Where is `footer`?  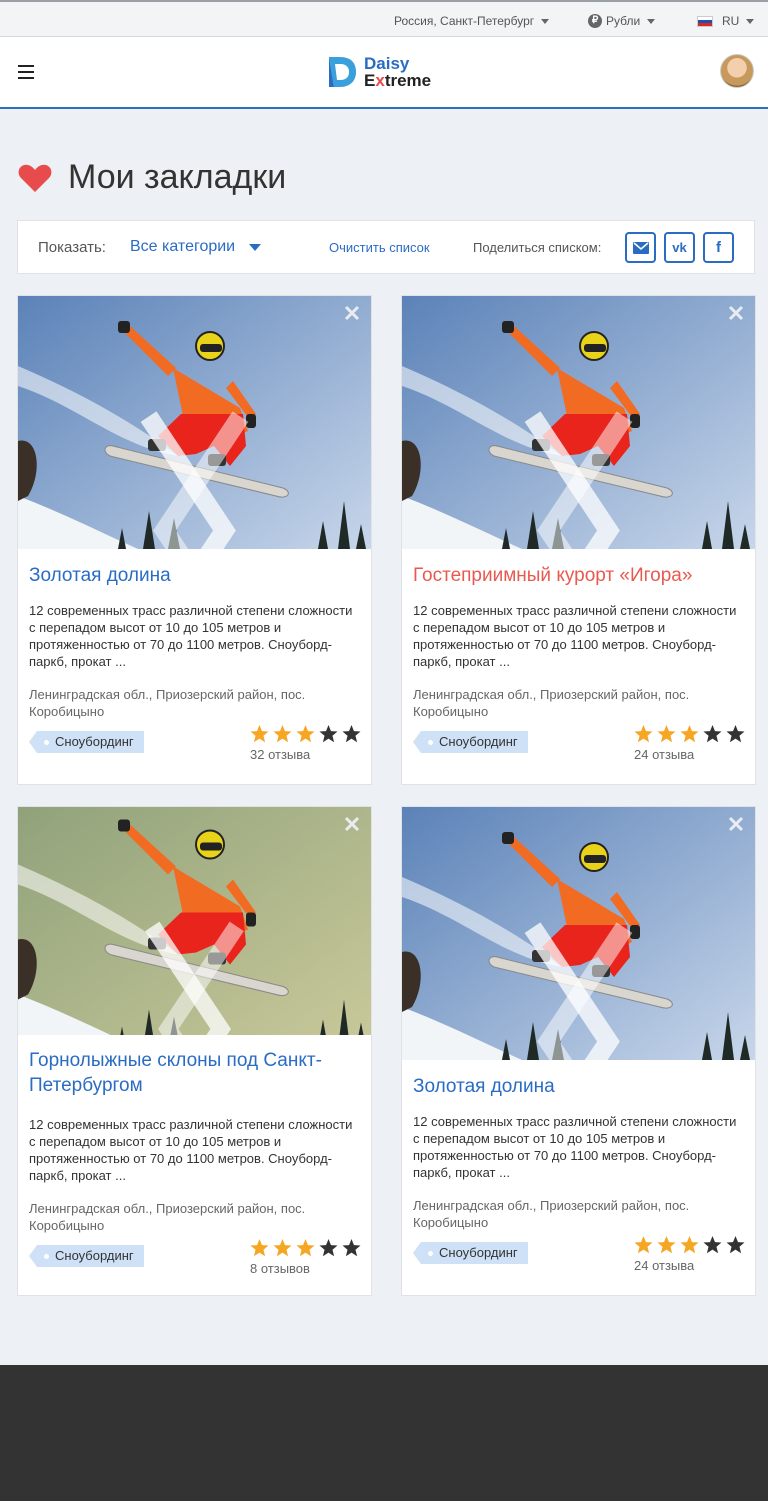 footer is located at coordinates (384, 1433).